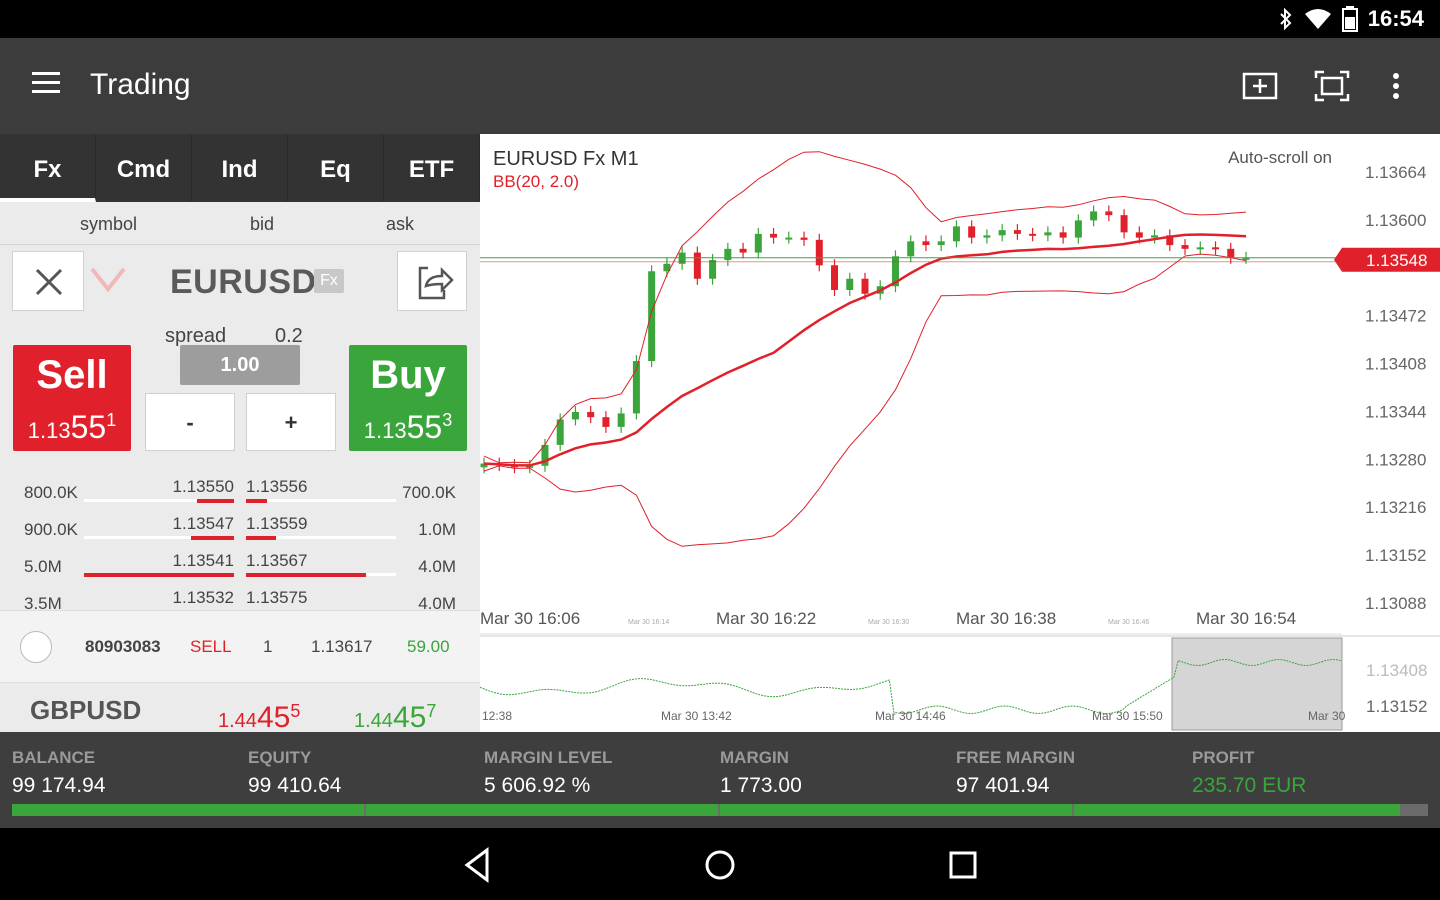 Image resolution: width=1440 pixels, height=900 pixels. I want to click on chevron-down-icon, so click(108, 280).